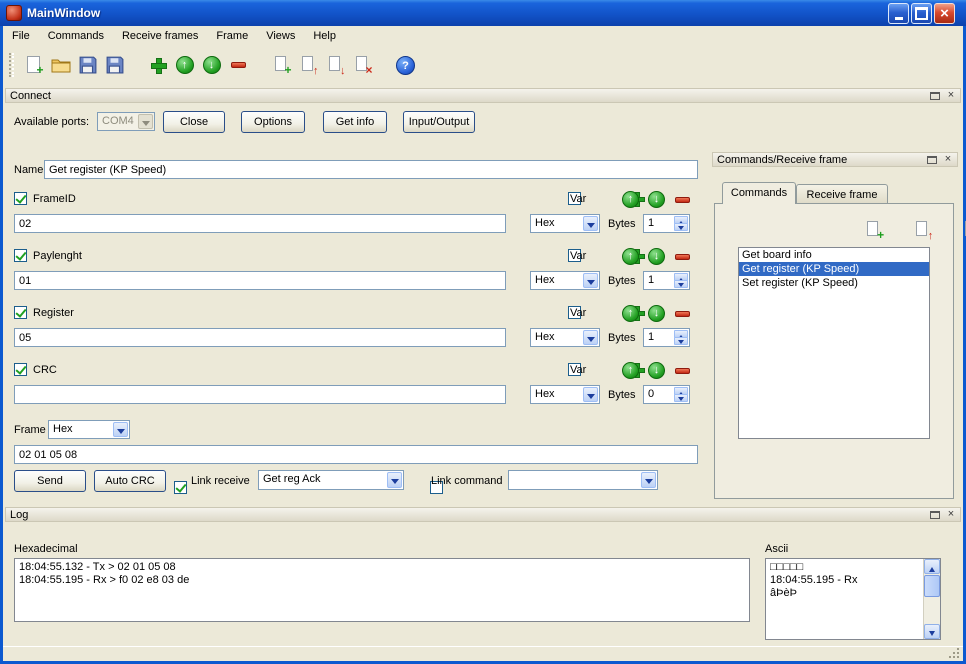  What do you see at coordinates (87, 65) in the screenshot?
I see `save-icon` at bounding box center [87, 65].